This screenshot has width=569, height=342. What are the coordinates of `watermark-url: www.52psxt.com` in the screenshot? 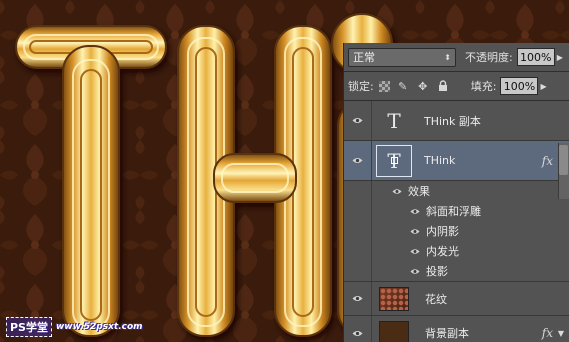 It's located at (99, 327).